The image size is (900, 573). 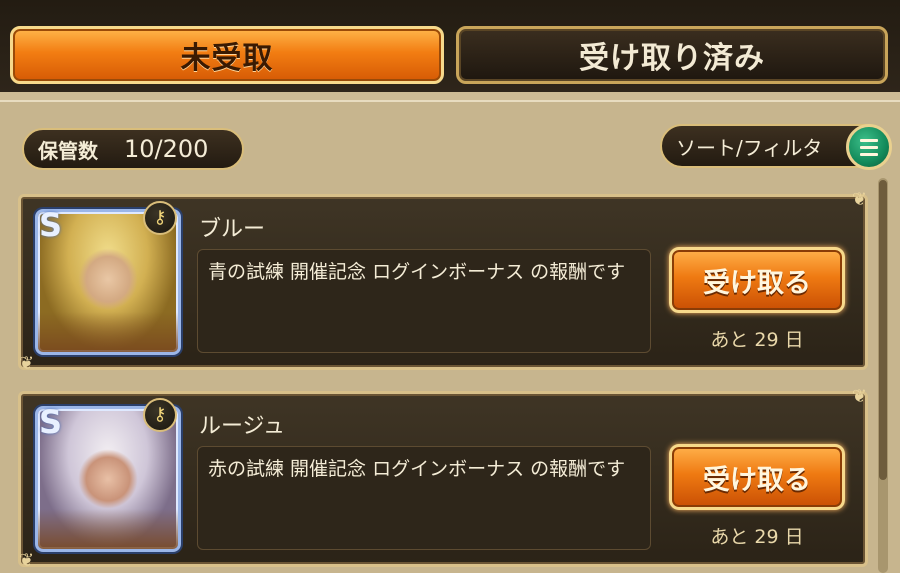 What do you see at coordinates (166, 149) in the screenshot?
I see `storage-count-value: 10/200` at bounding box center [166, 149].